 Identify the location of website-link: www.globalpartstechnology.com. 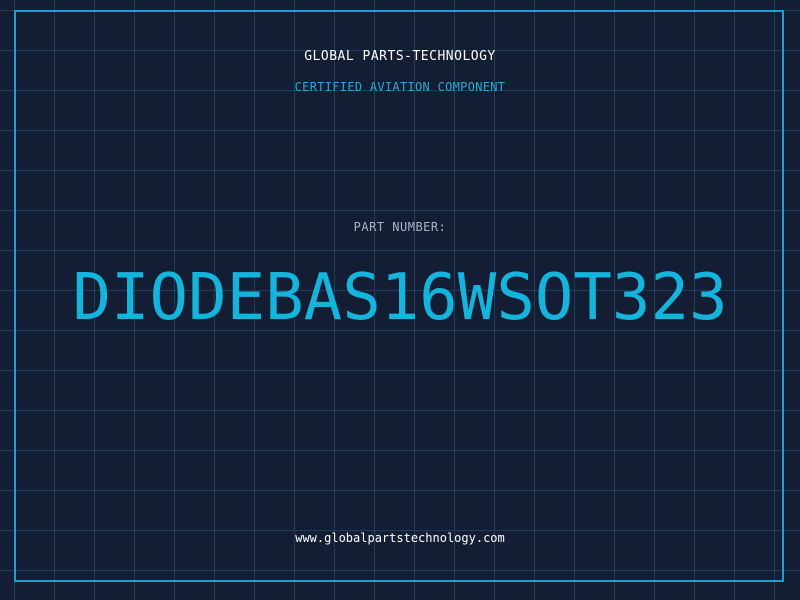
(400, 538).